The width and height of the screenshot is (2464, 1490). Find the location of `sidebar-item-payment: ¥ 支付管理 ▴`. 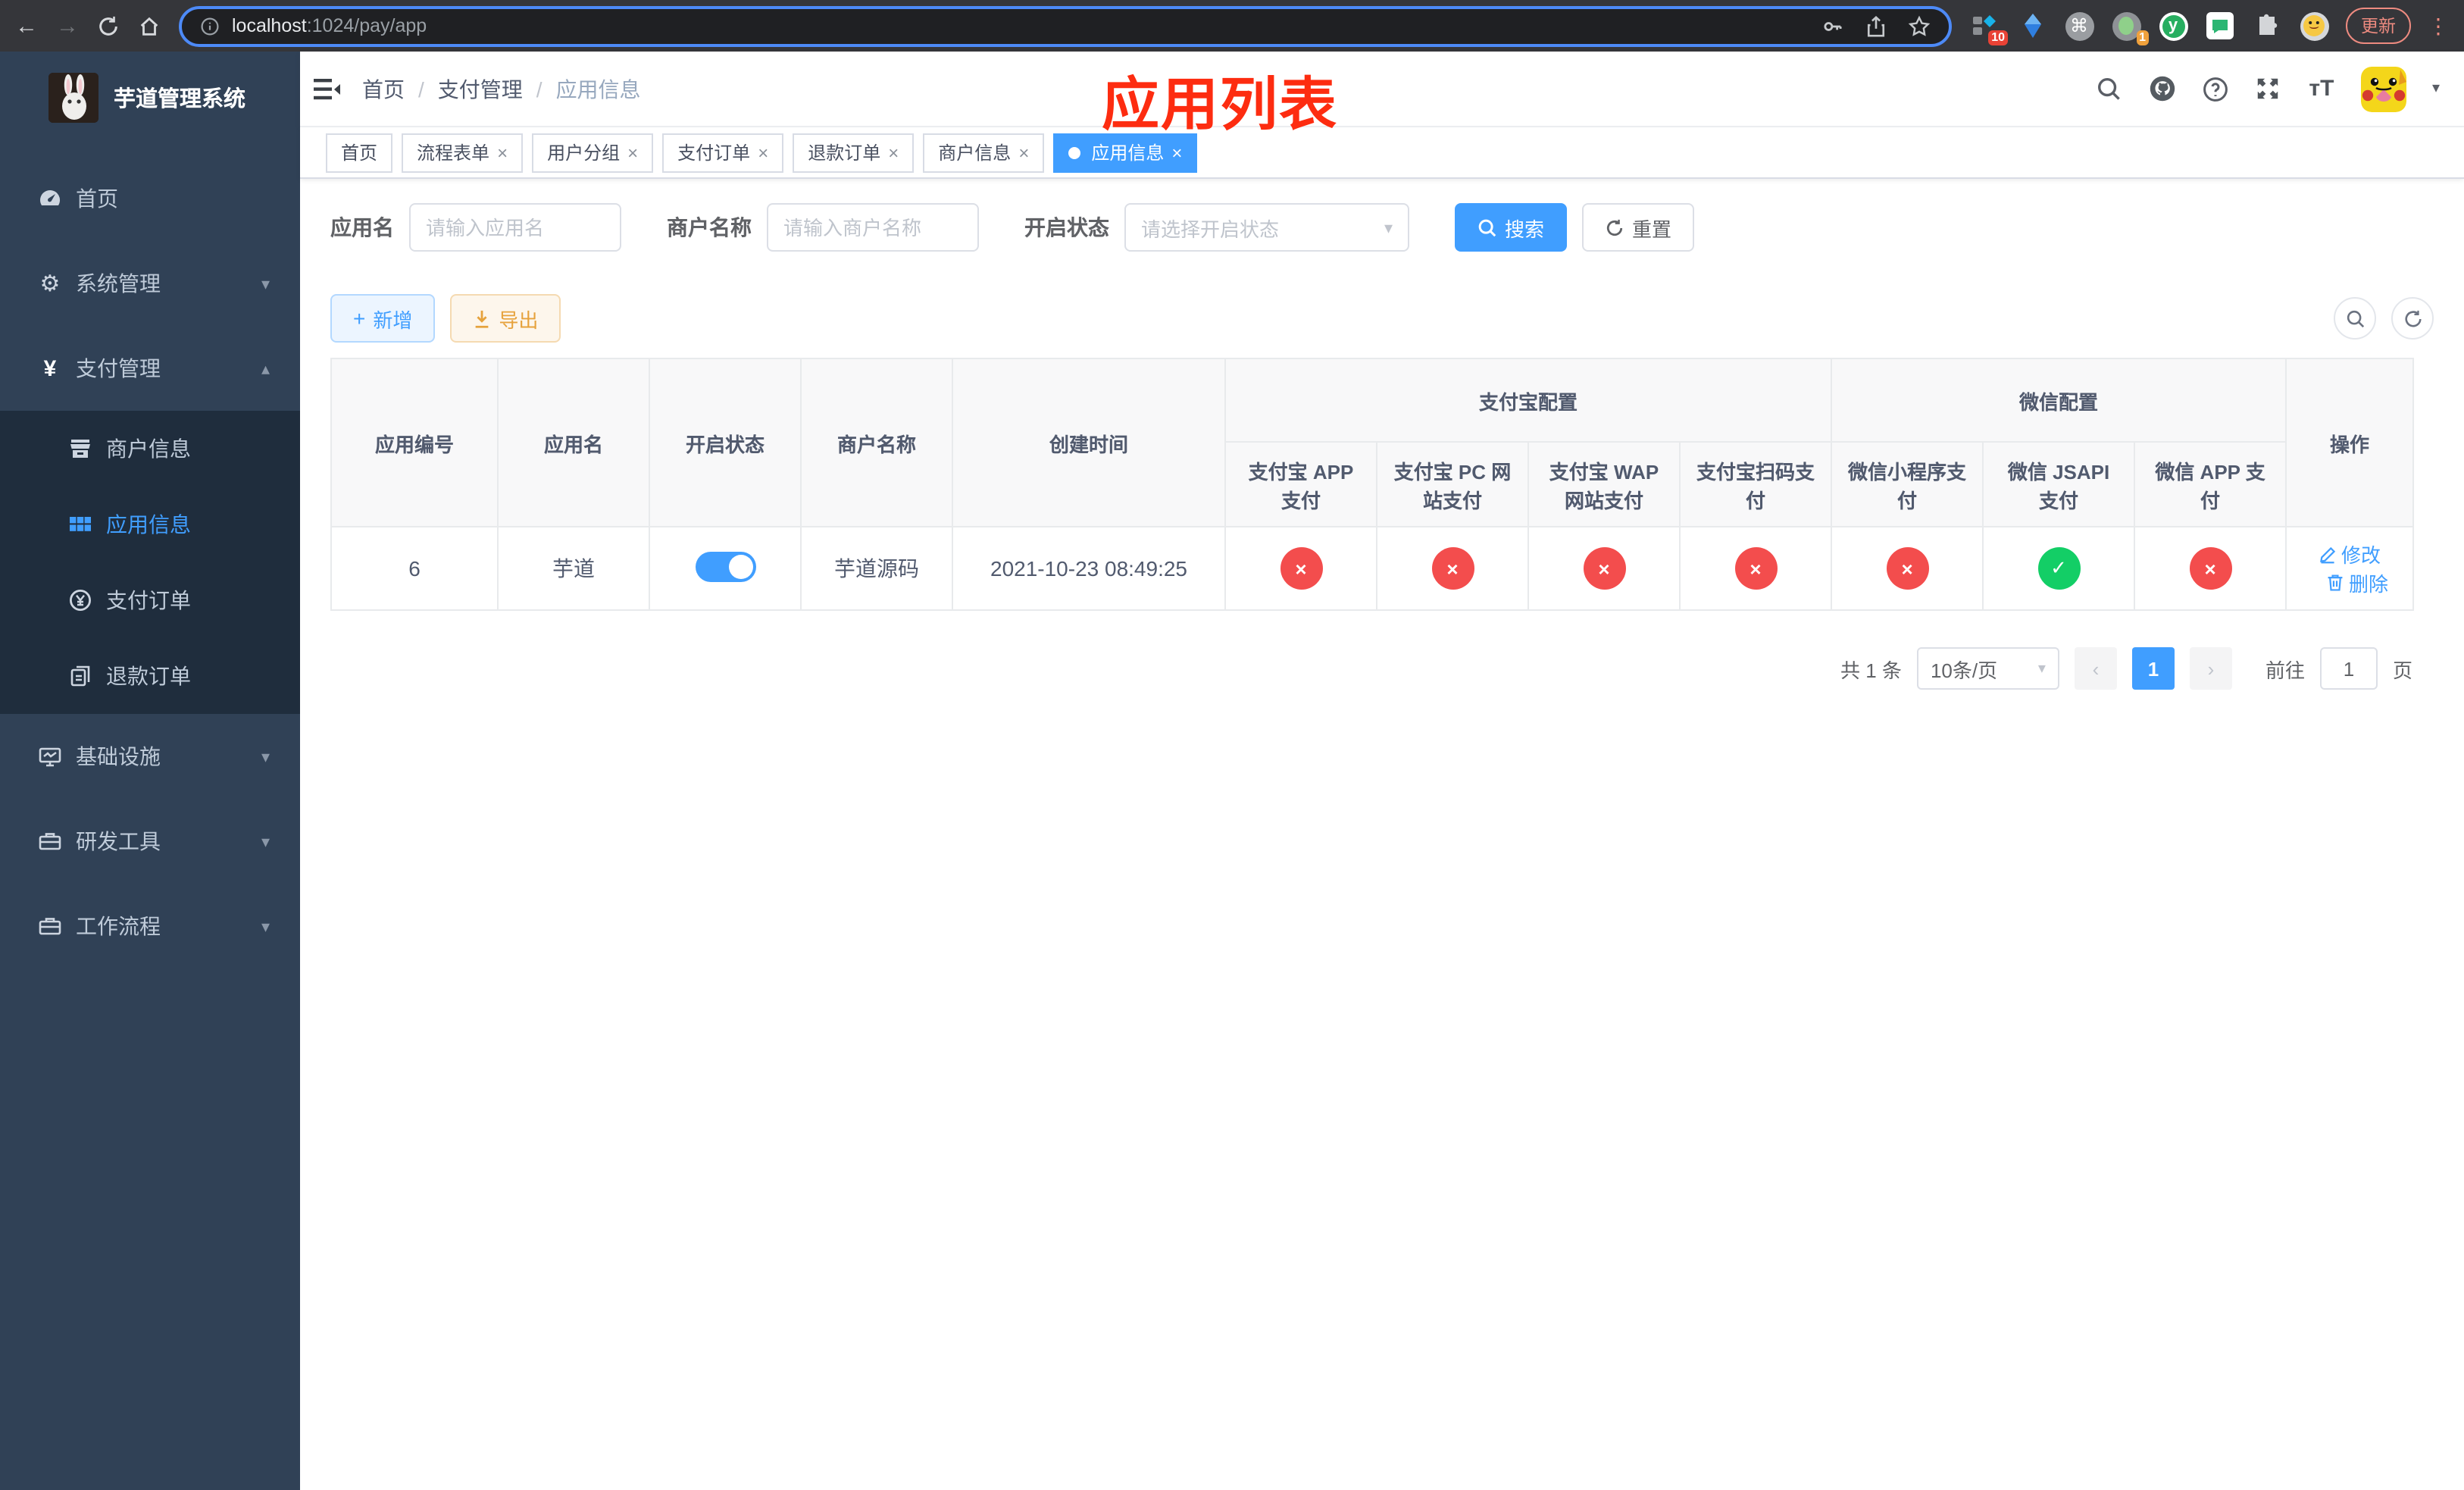

sidebar-item-payment: ¥ 支付管理 ▴ is located at coordinates (150, 368).